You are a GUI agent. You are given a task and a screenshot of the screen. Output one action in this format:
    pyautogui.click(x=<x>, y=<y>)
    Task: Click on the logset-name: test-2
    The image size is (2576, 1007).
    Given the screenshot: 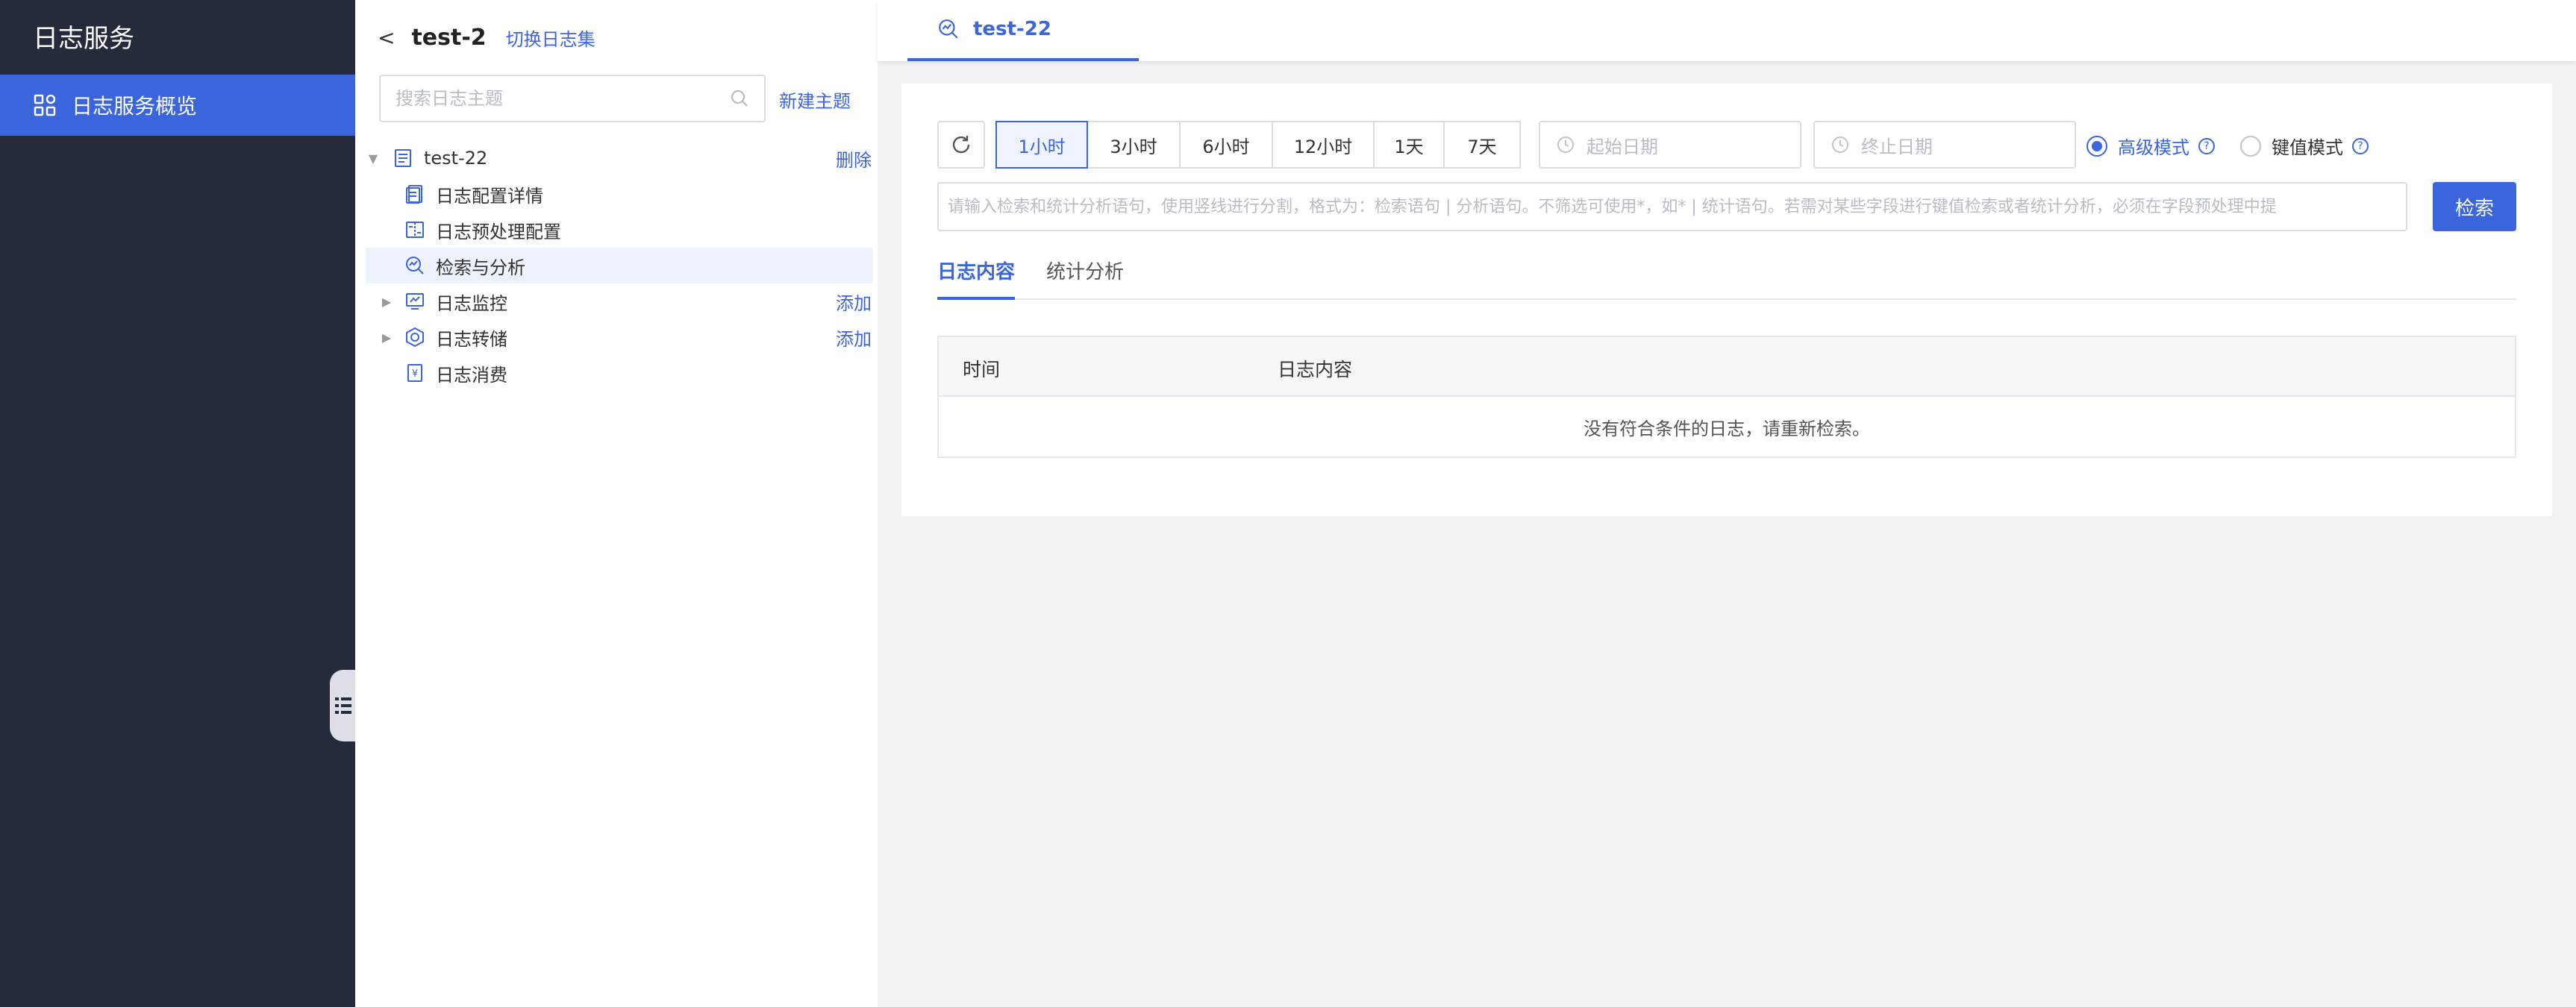 What is the action you would take?
    pyautogui.click(x=449, y=37)
    